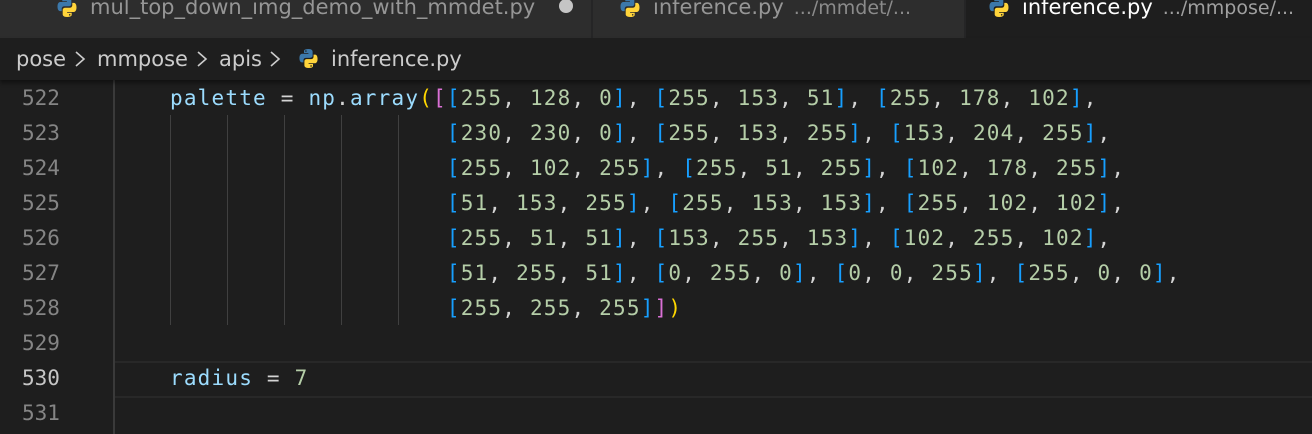 The height and width of the screenshot is (434, 1312). I want to click on line-number: 528, so click(41, 308).